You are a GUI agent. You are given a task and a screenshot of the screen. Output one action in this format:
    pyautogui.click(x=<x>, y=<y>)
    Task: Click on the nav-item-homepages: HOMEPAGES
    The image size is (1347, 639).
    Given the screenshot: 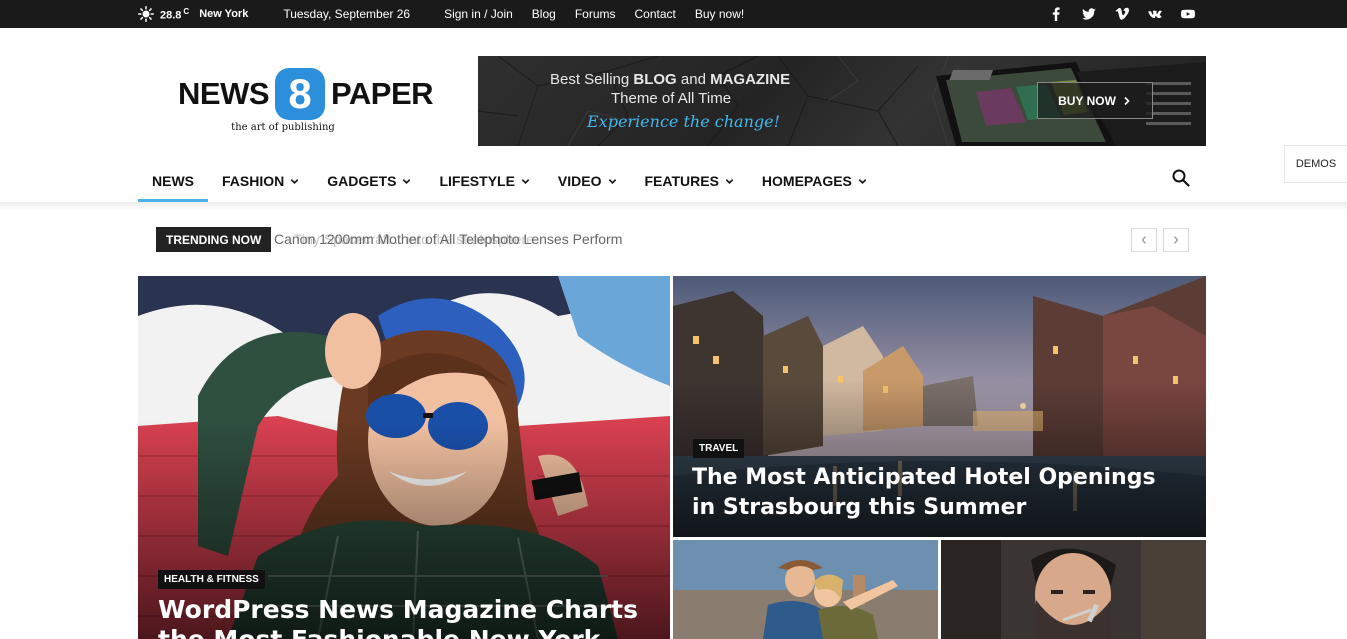 What is the action you would take?
    pyautogui.click(x=814, y=181)
    